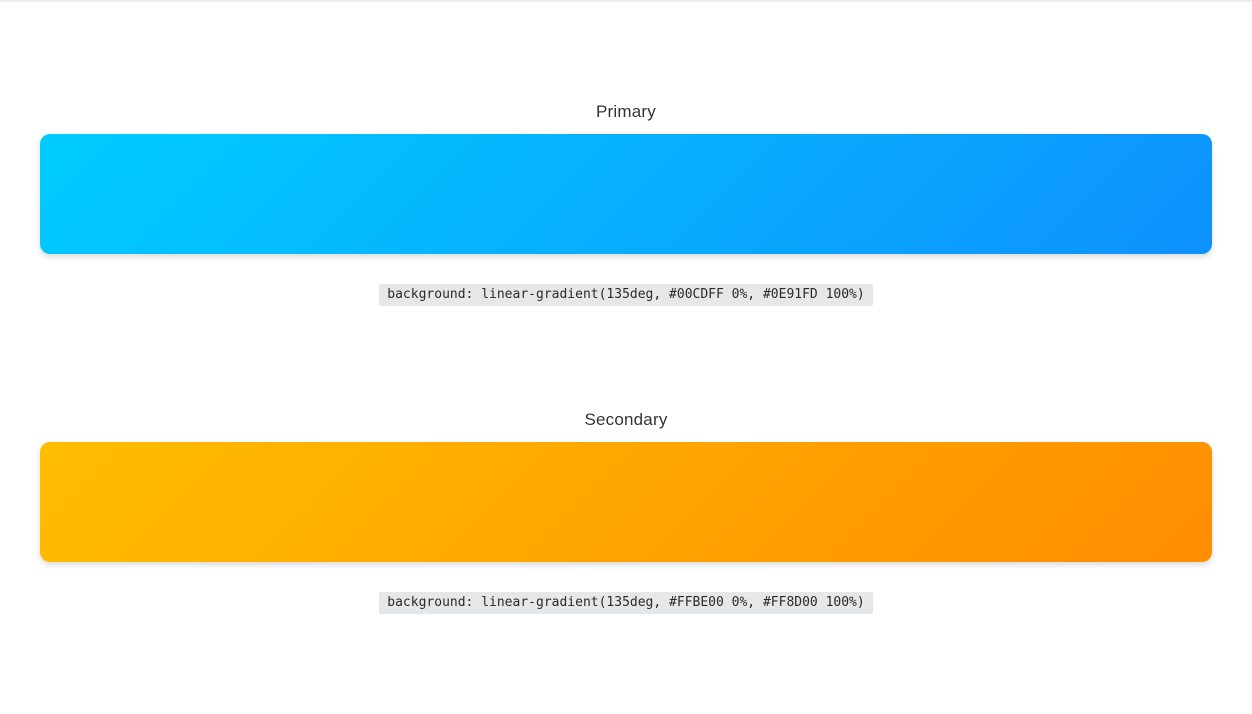 This screenshot has height=714, width=1252. What do you see at coordinates (626, 1) in the screenshot?
I see `top-divider` at bounding box center [626, 1].